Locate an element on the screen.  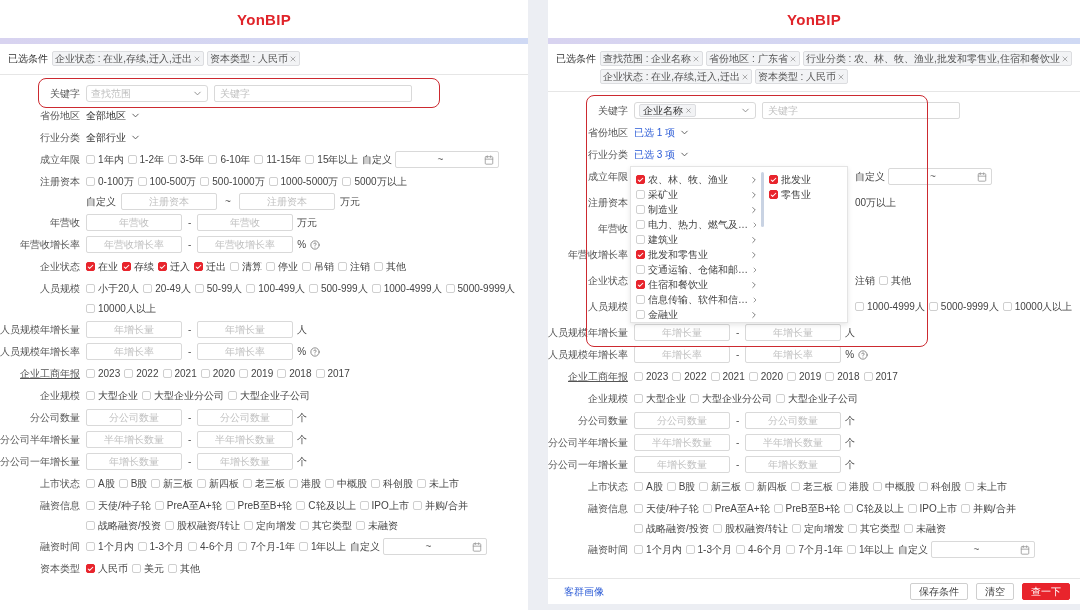
filter-label: 已选条件 is located at coordinates (28, 59).